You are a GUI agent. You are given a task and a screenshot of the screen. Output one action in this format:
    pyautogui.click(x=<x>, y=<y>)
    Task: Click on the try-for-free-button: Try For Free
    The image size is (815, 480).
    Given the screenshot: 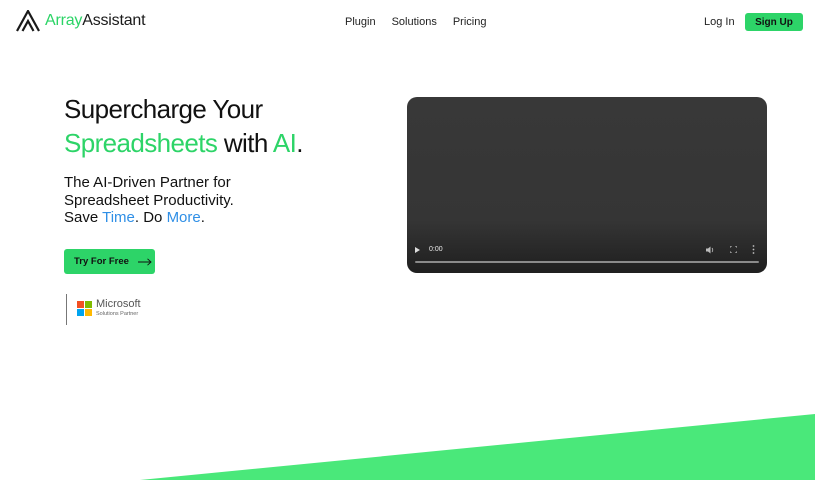 What is the action you would take?
    pyautogui.click(x=109, y=261)
    